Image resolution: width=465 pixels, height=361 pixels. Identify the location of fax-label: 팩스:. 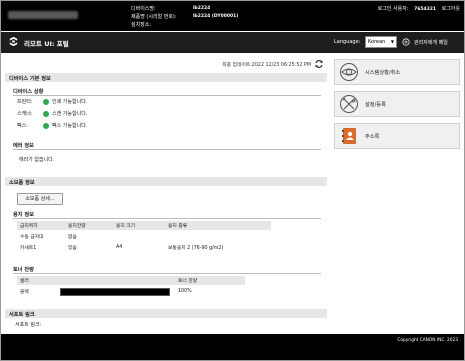
(22, 126).